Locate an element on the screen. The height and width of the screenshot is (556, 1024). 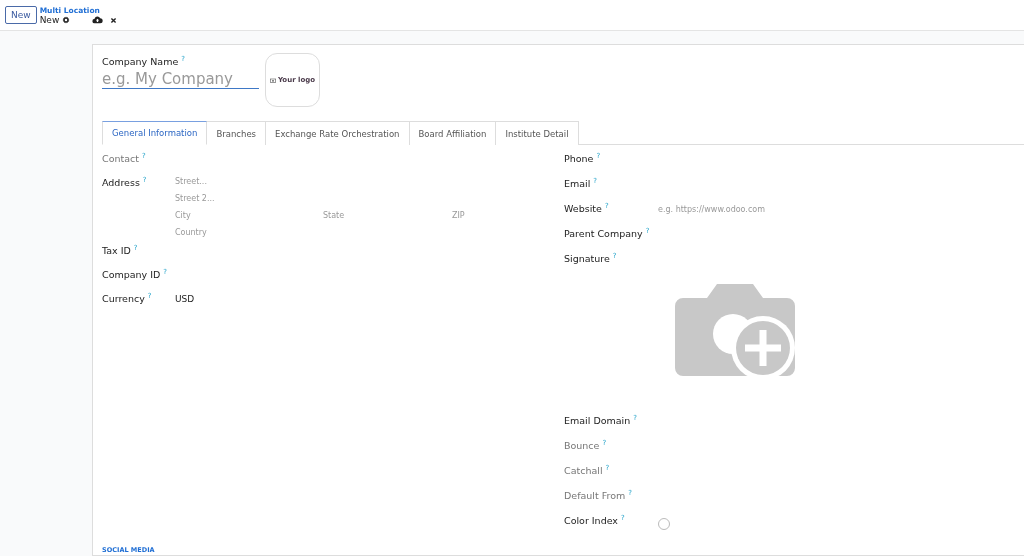
field-label: Address is located at coordinates (121, 182).